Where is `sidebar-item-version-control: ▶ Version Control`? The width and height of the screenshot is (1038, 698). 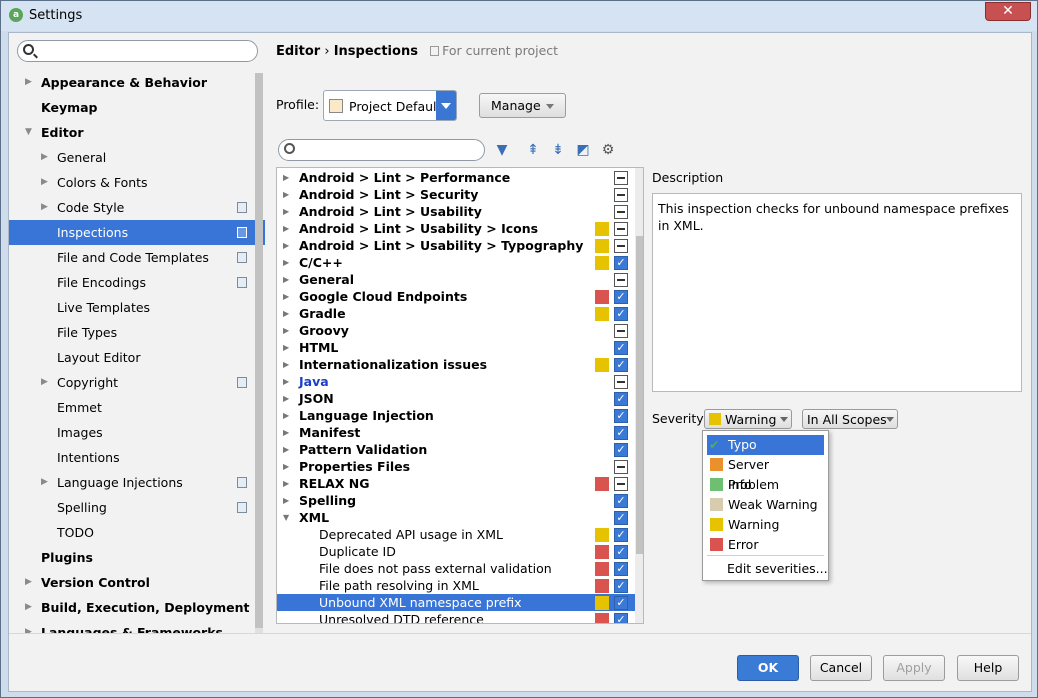
sidebar-item-version-control: ▶ Version Control is located at coordinates (137, 582).